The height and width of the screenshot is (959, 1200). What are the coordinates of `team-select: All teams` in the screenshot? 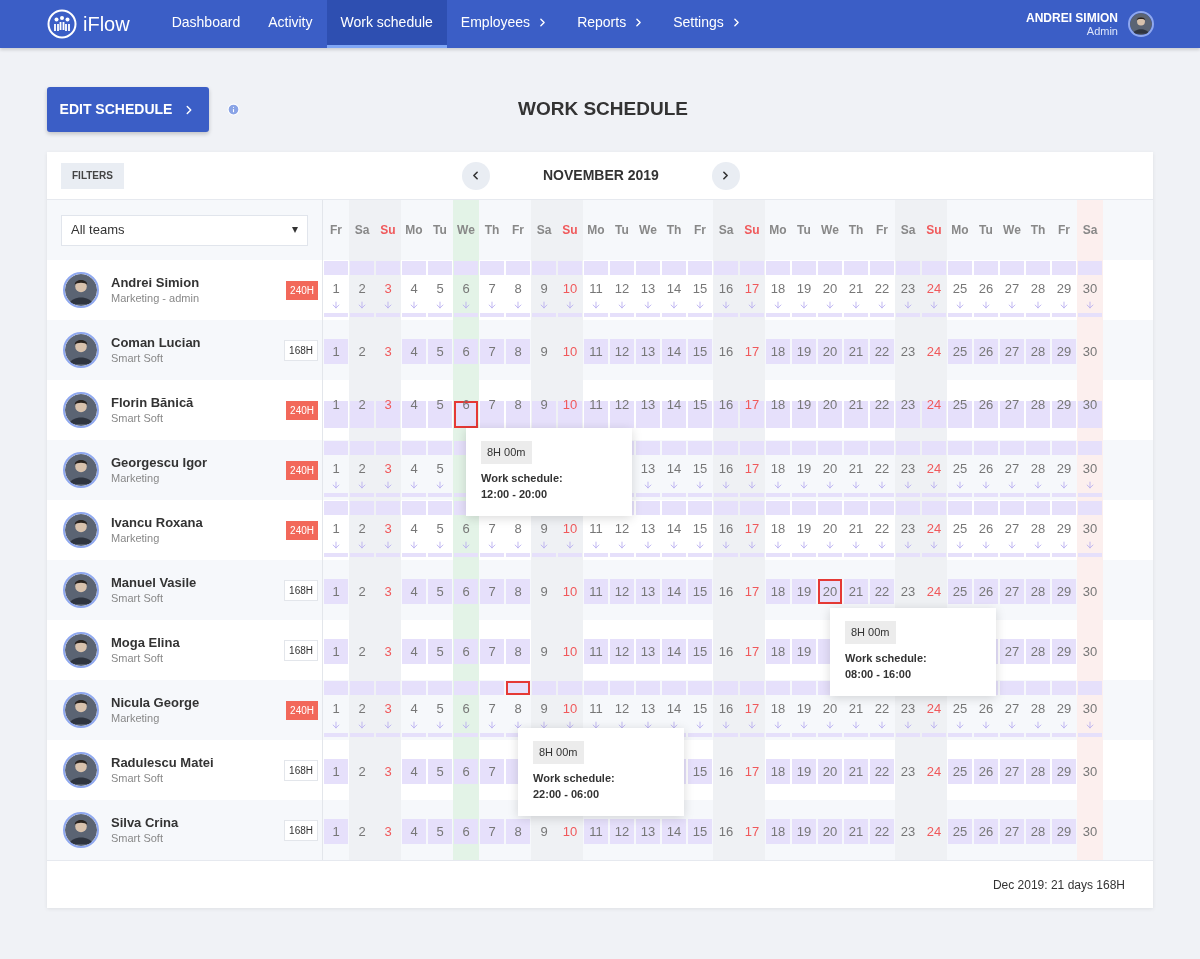 It's located at (184, 230).